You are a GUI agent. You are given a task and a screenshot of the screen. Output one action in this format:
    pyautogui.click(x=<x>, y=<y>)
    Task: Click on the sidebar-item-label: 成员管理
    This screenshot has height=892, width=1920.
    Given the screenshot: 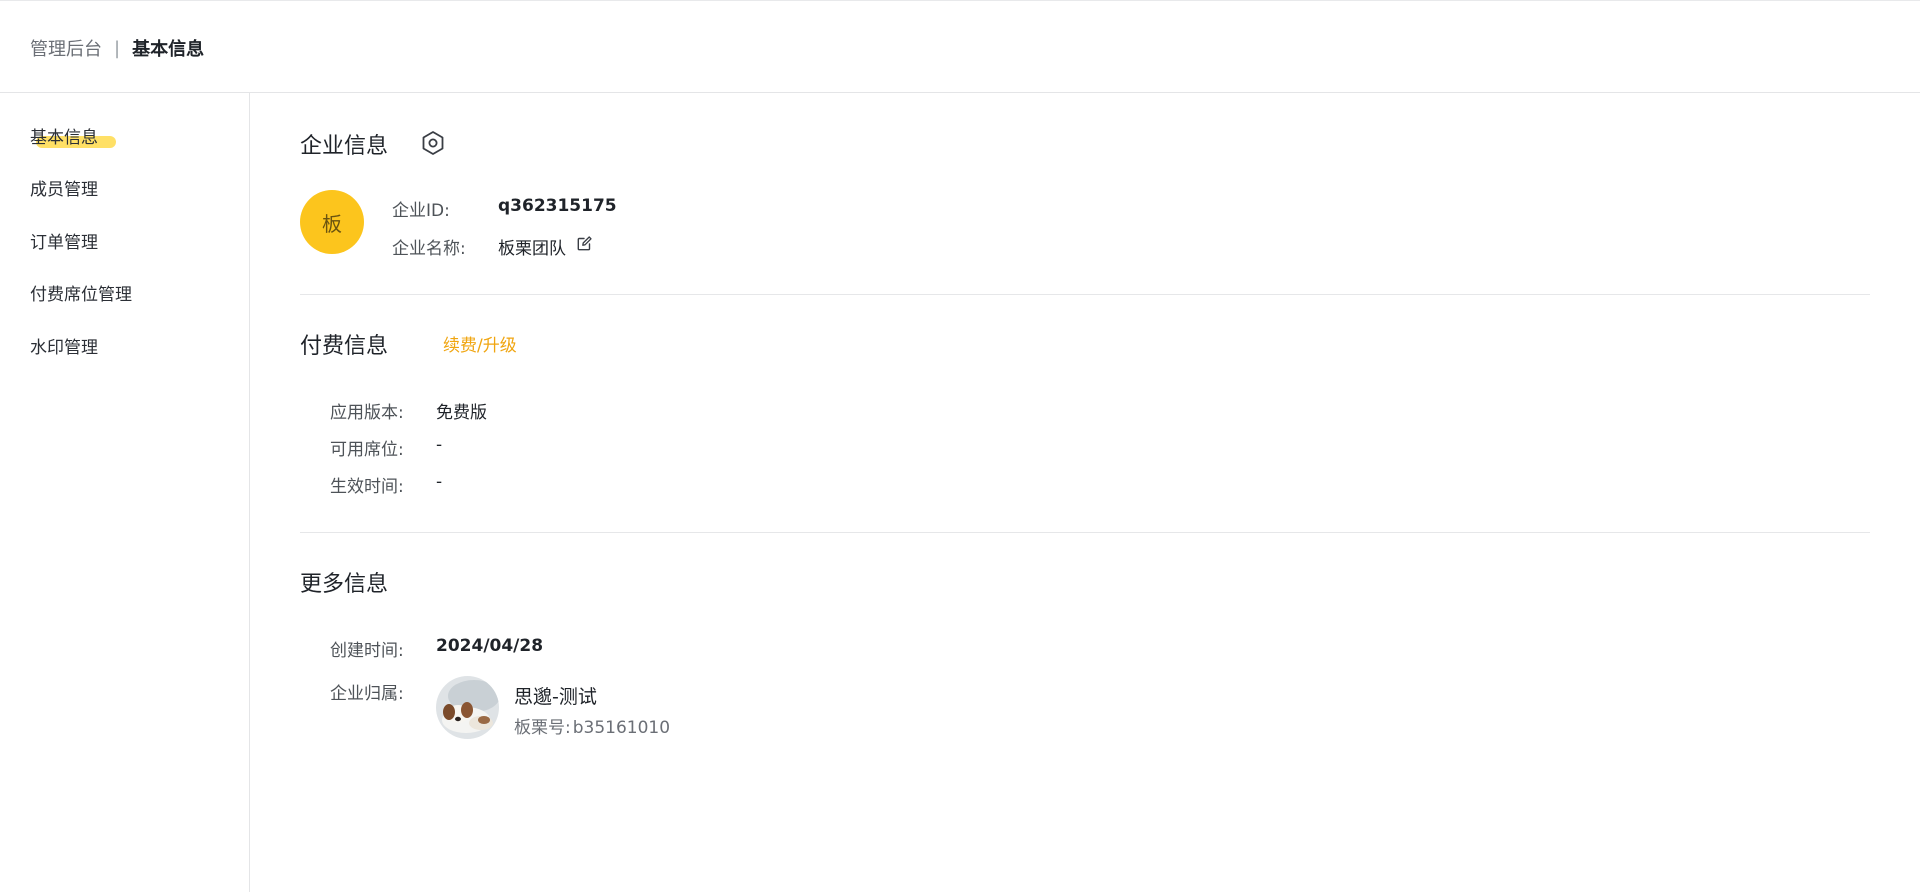 What is the action you would take?
    pyautogui.click(x=64, y=190)
    